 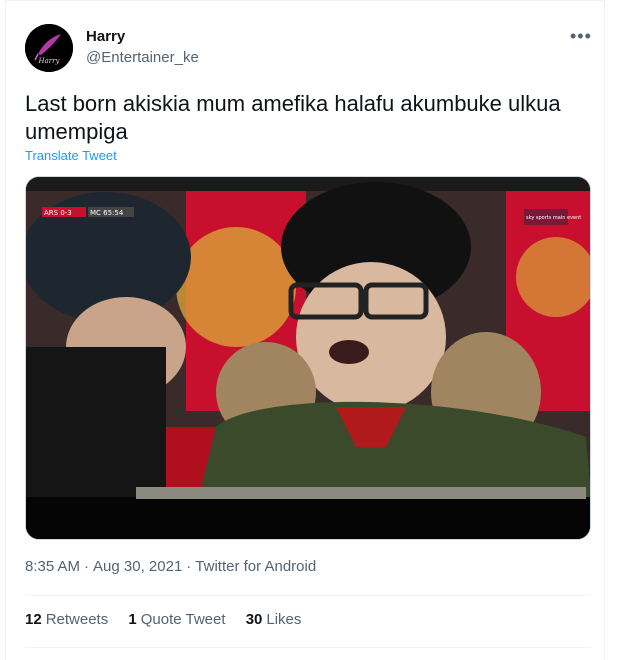 I want to click on tweet-date: Aug 30, 2021, so click(x=137, y=566).